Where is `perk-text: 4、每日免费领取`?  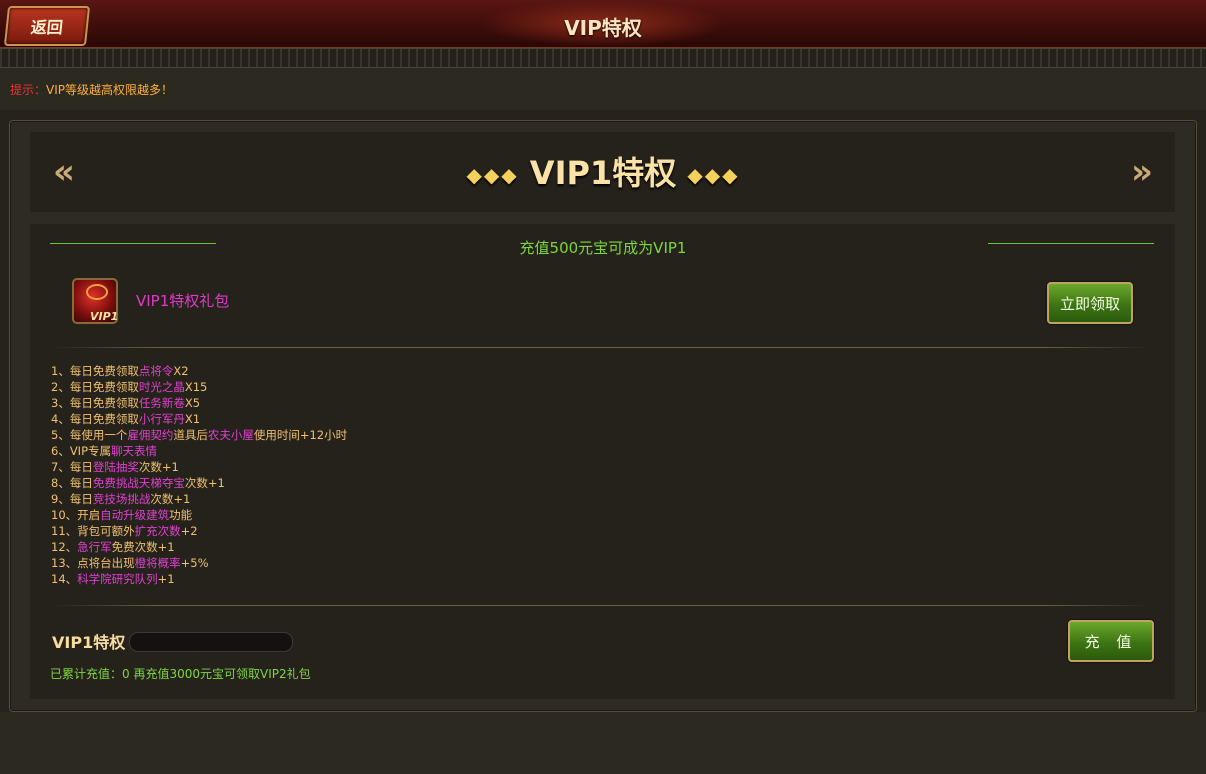 perk-text: 4、每日免费领取 is located at coordinates (95, 419).